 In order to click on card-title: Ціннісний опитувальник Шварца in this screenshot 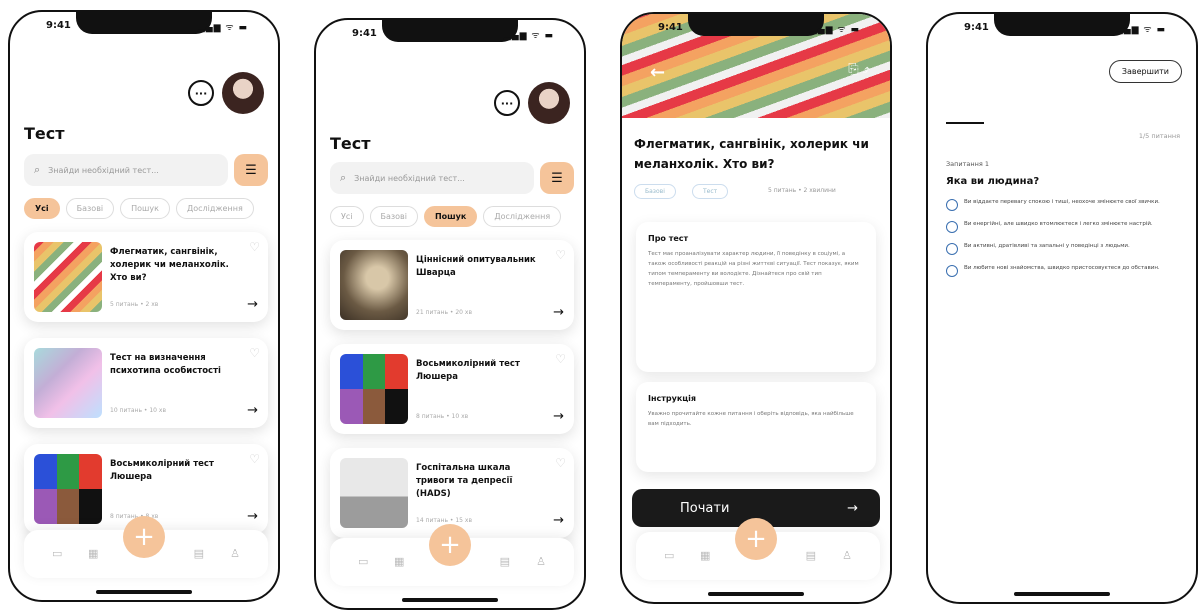, I will do `click(476, 266)`.